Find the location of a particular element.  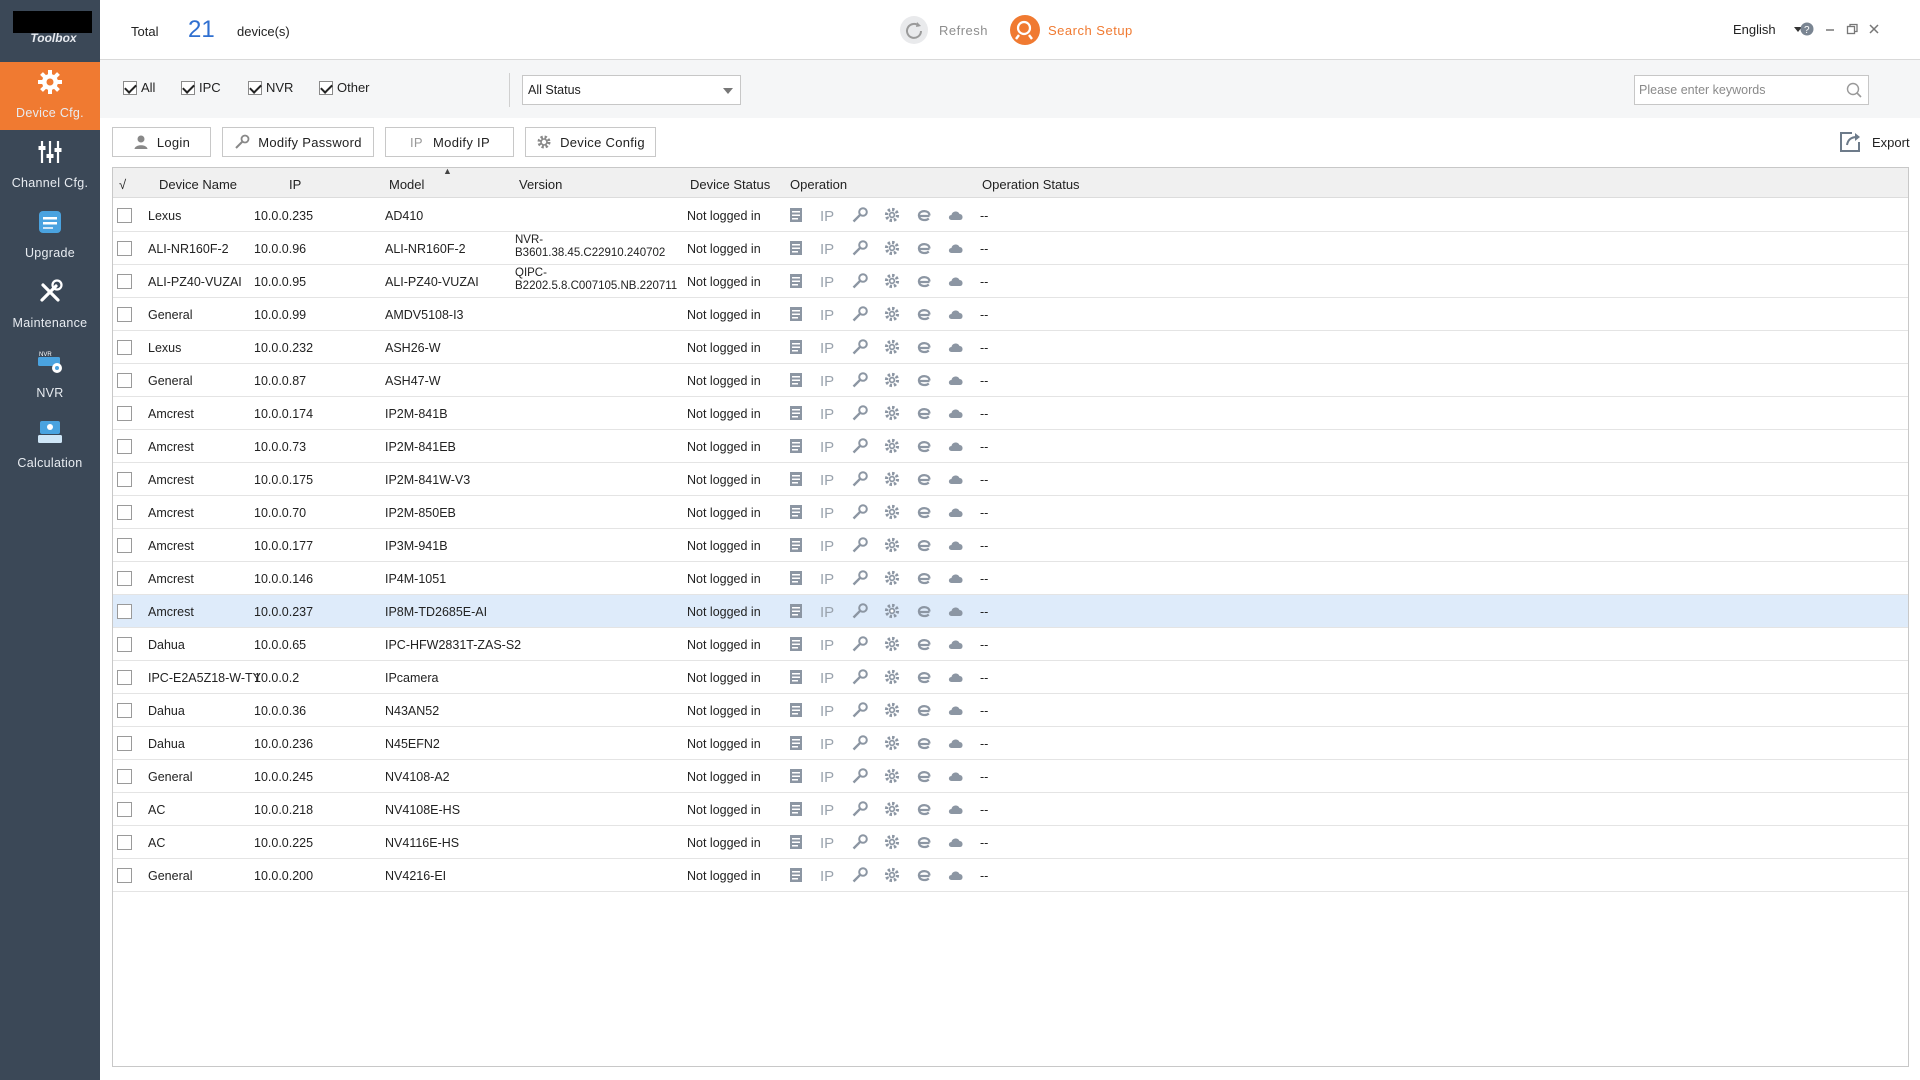

table-row: Lexus 10.0.0.235 AD410 Not logged in IP -- is located at coordinates (1010, 215).